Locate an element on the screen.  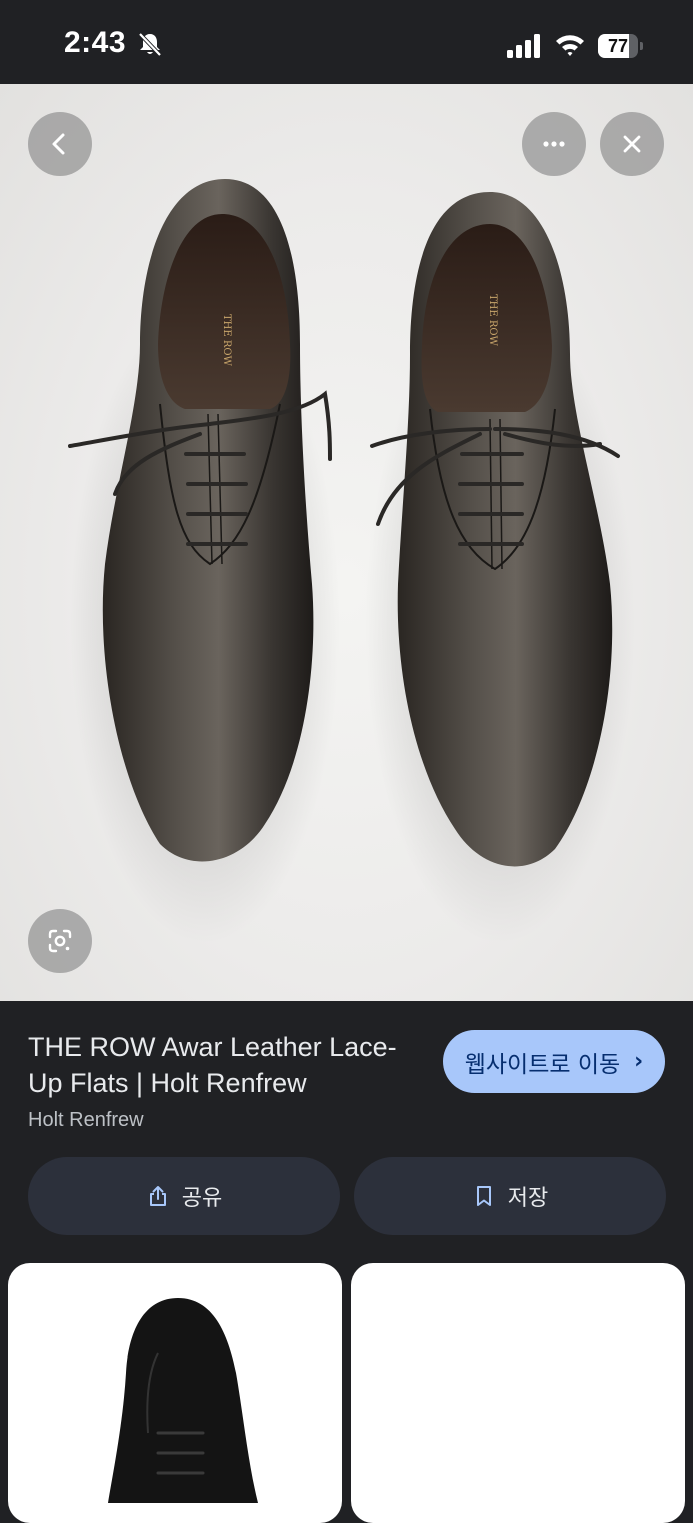
save-button: 저장 is located at coordinates (510, 1196).